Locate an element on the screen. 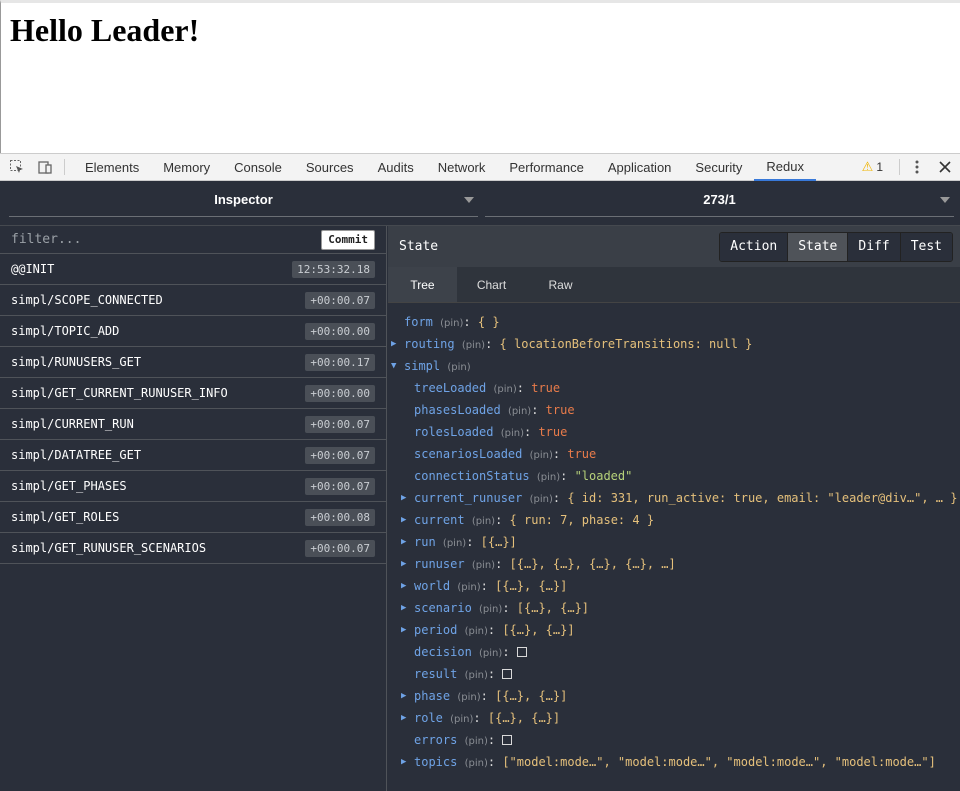 Image resolution: width=960 pixels, height=791 pixels. tree-node-phase: ▶ phase (pin): [{…}, {…}] is located at coordinates (674, 696).